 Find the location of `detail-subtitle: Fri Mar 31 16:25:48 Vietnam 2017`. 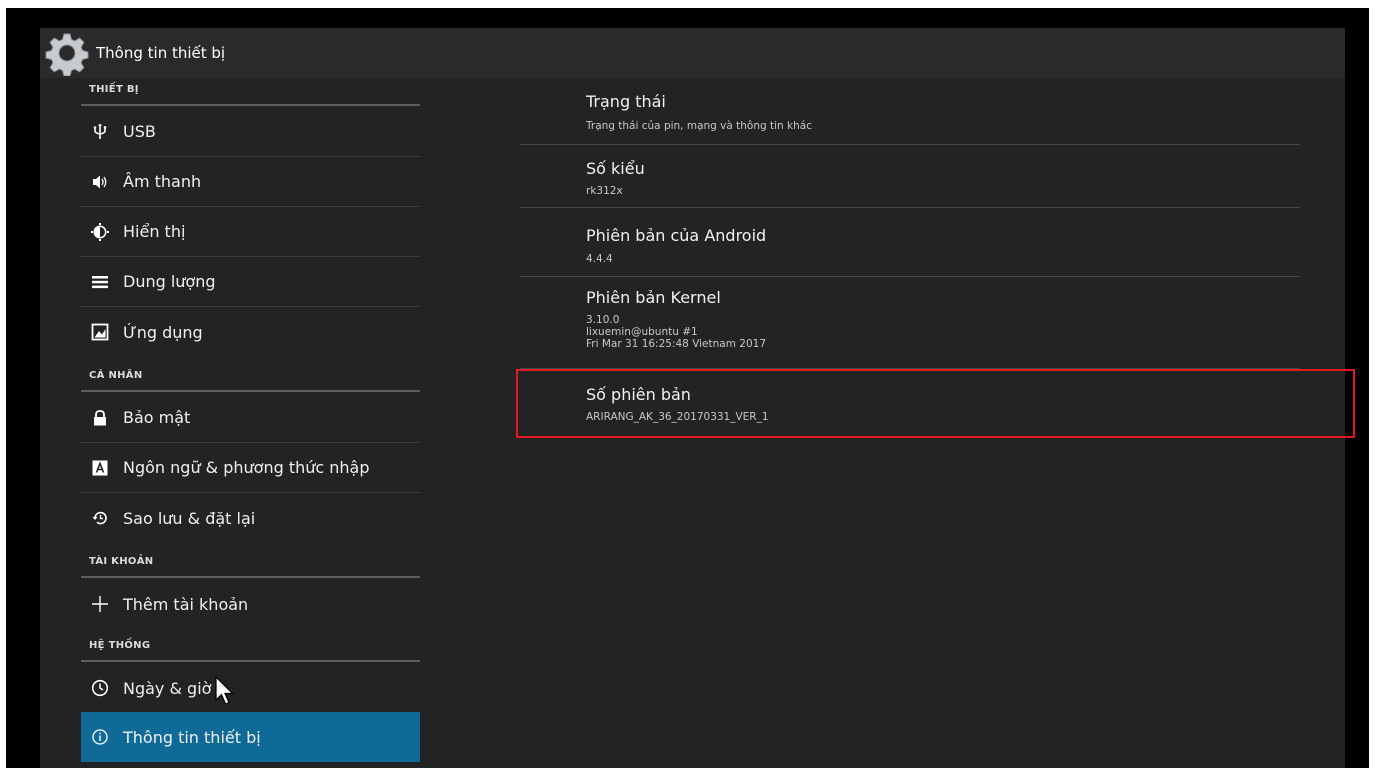

detail-subtitle: Fri Mar 31 16:25:48 Vietnam 2017 is located at coordinates (676, 344).